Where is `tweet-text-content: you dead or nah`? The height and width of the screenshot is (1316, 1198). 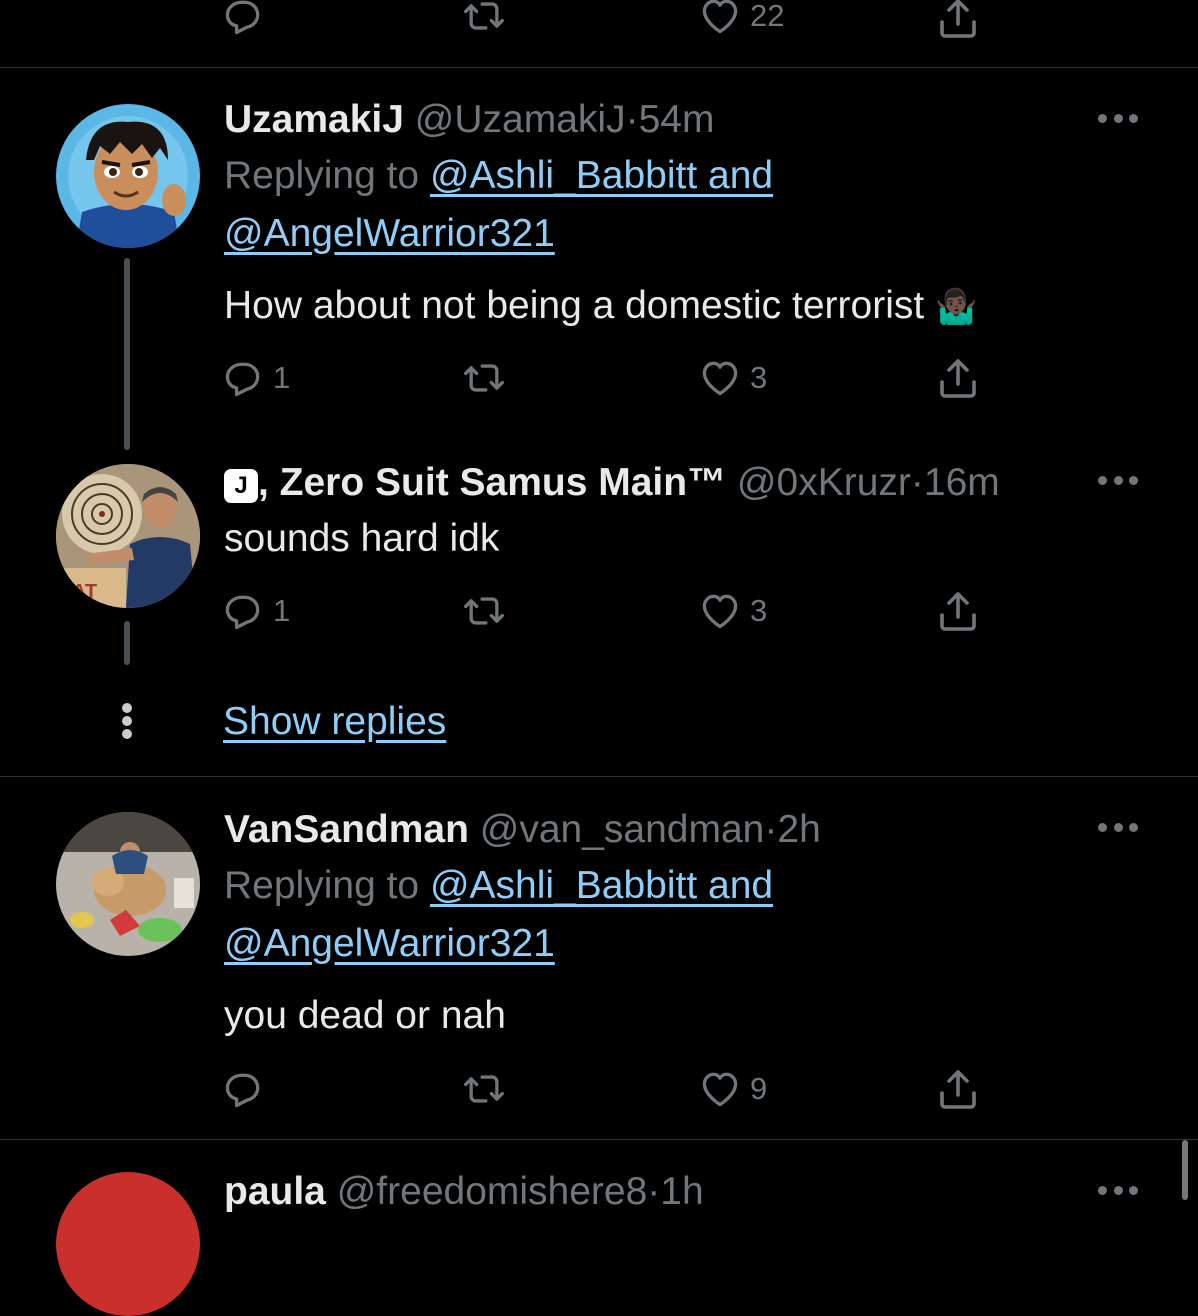
tweet-text-content: you dead or nah is located at coordinates (365, 1015).